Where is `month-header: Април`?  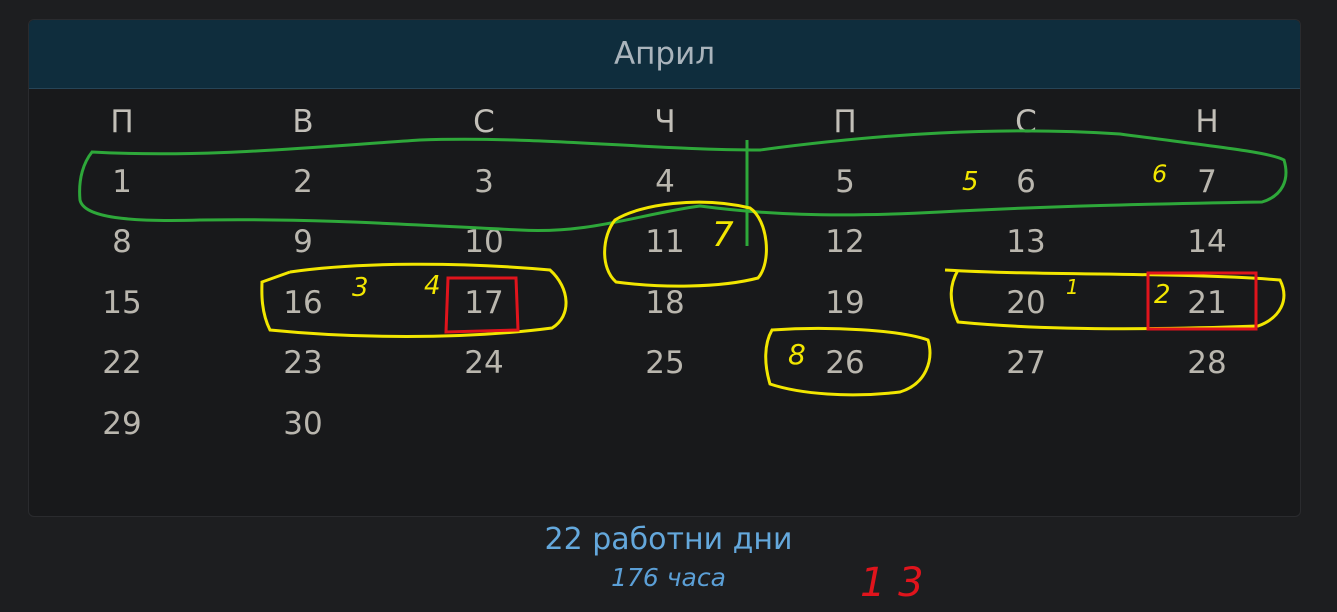
month-header: Април is located at coordinates (664, 54).